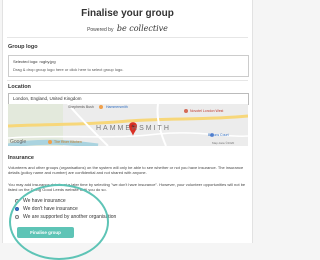  I want to click on map-label-shepherds: Shepherds Bush, so click(81, 107).